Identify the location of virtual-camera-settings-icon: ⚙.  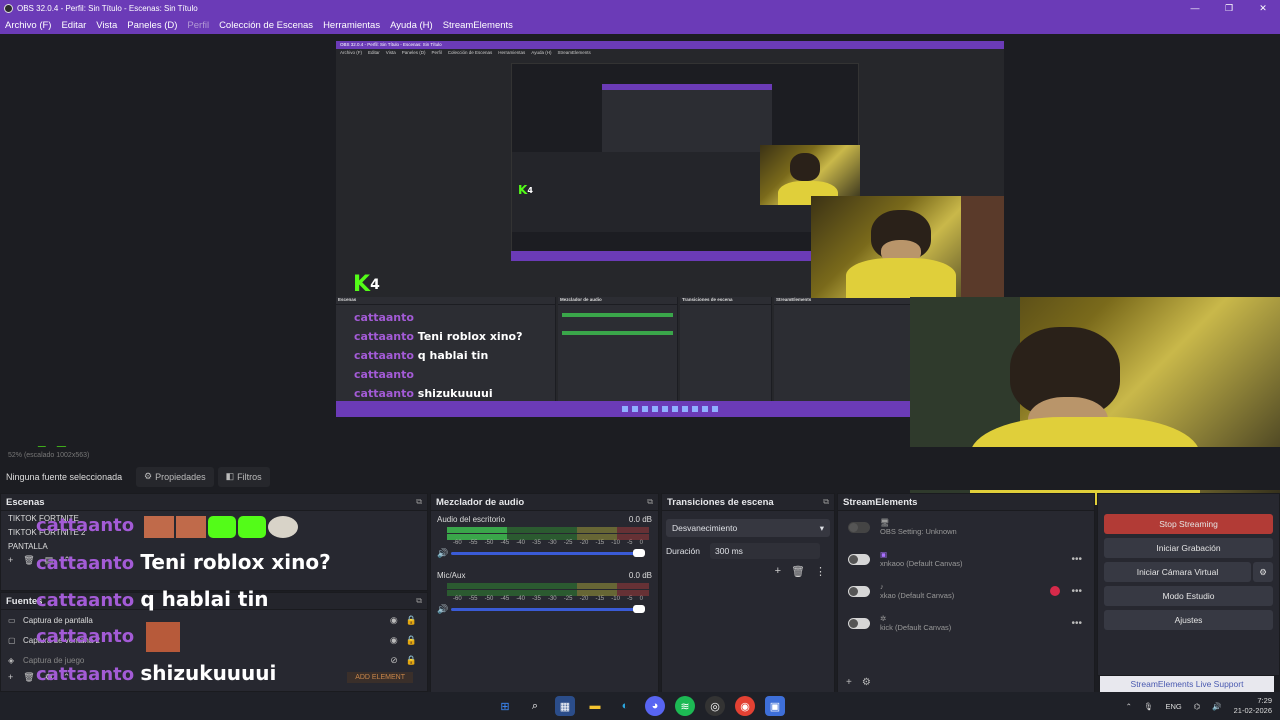
(1263, 572).